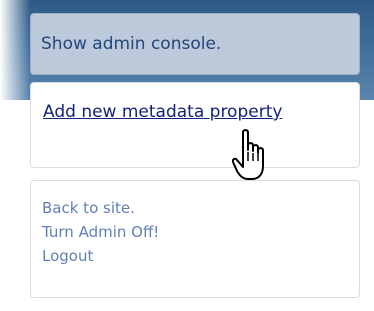 This screenshot has height=311, width=374. Describe the element at coordinates (163, 112) in the screenshot. I see `add-metadata-property-link: Add new metadata property` at that location.